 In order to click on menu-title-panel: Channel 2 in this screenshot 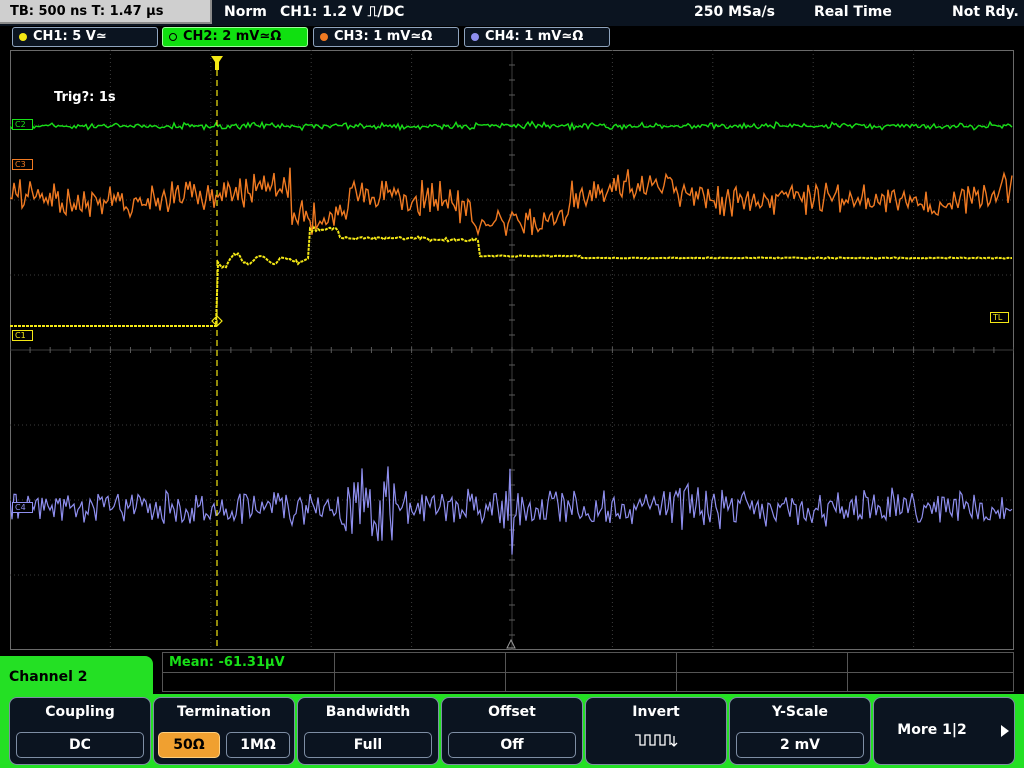, I will do `click(76, 678)`.